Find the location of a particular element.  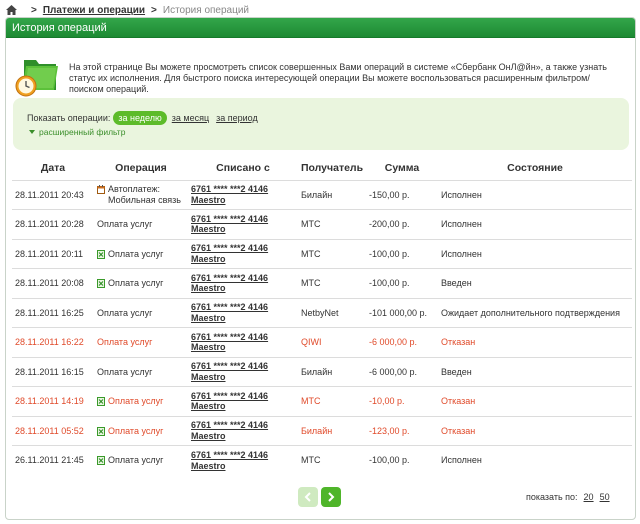

page-size-label: показать по: is located at coordinates (552, 497).